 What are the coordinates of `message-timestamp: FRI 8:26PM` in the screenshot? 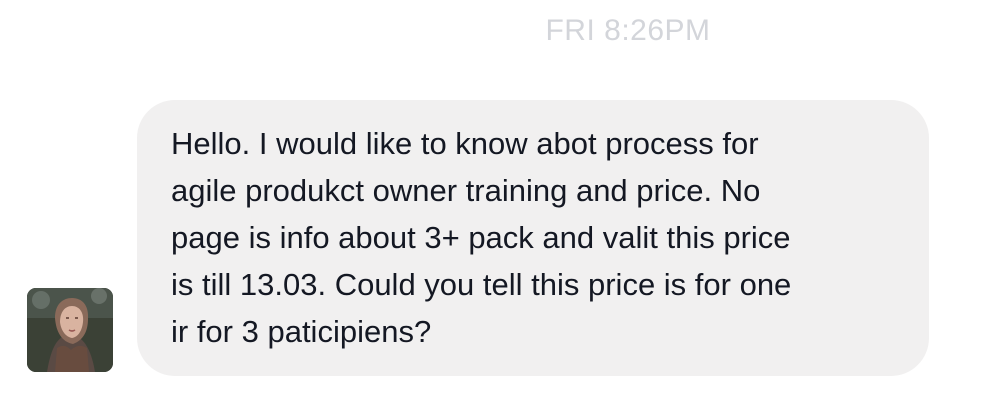 It's located at (628, 30).